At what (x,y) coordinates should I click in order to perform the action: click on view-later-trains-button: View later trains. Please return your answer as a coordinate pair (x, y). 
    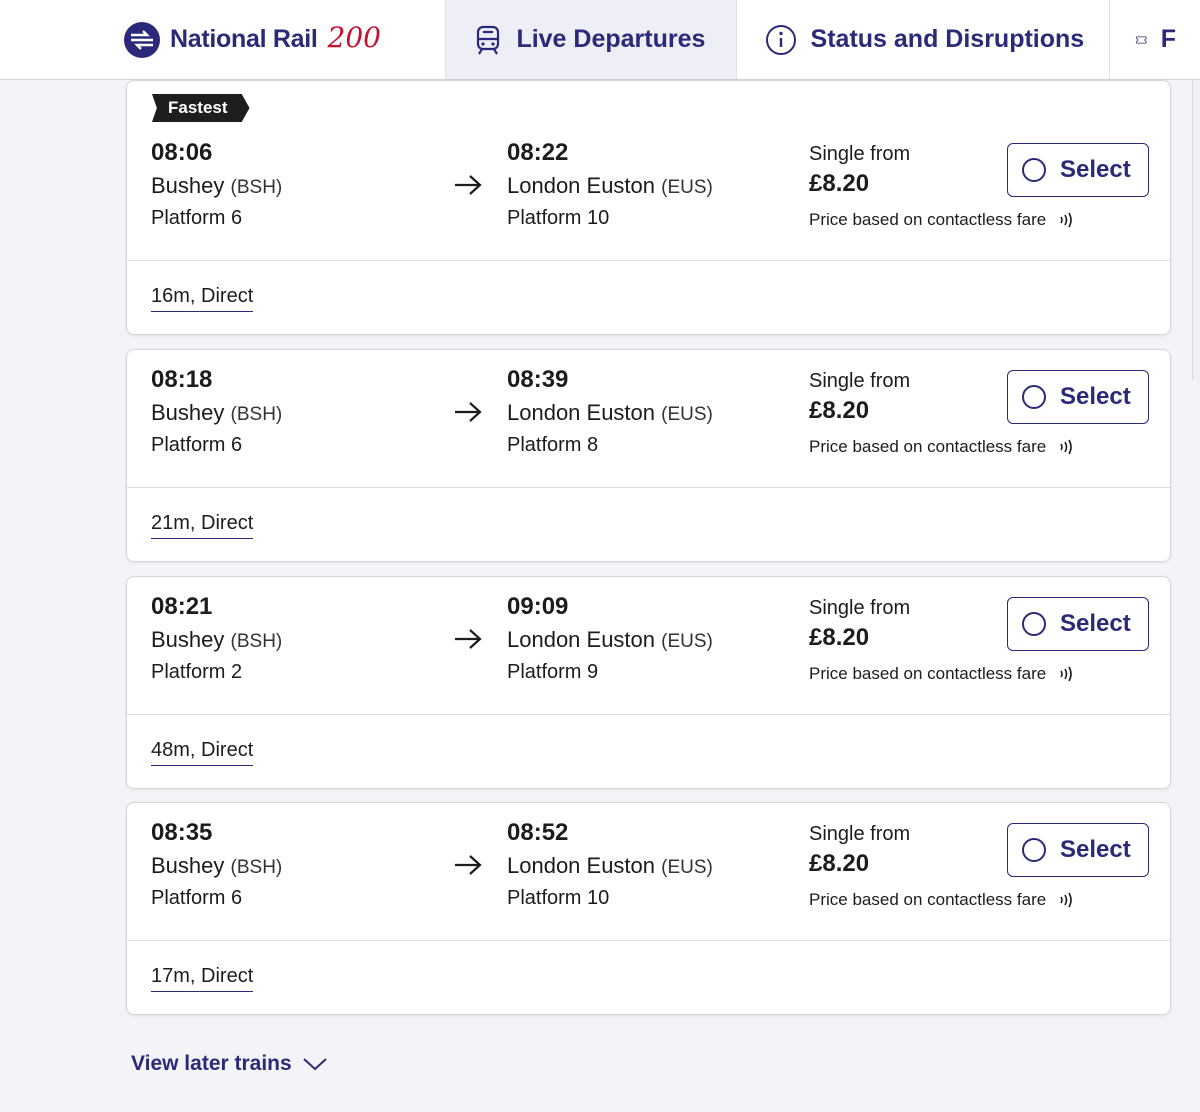
    Looking at the image, I should click on (229, 1064).